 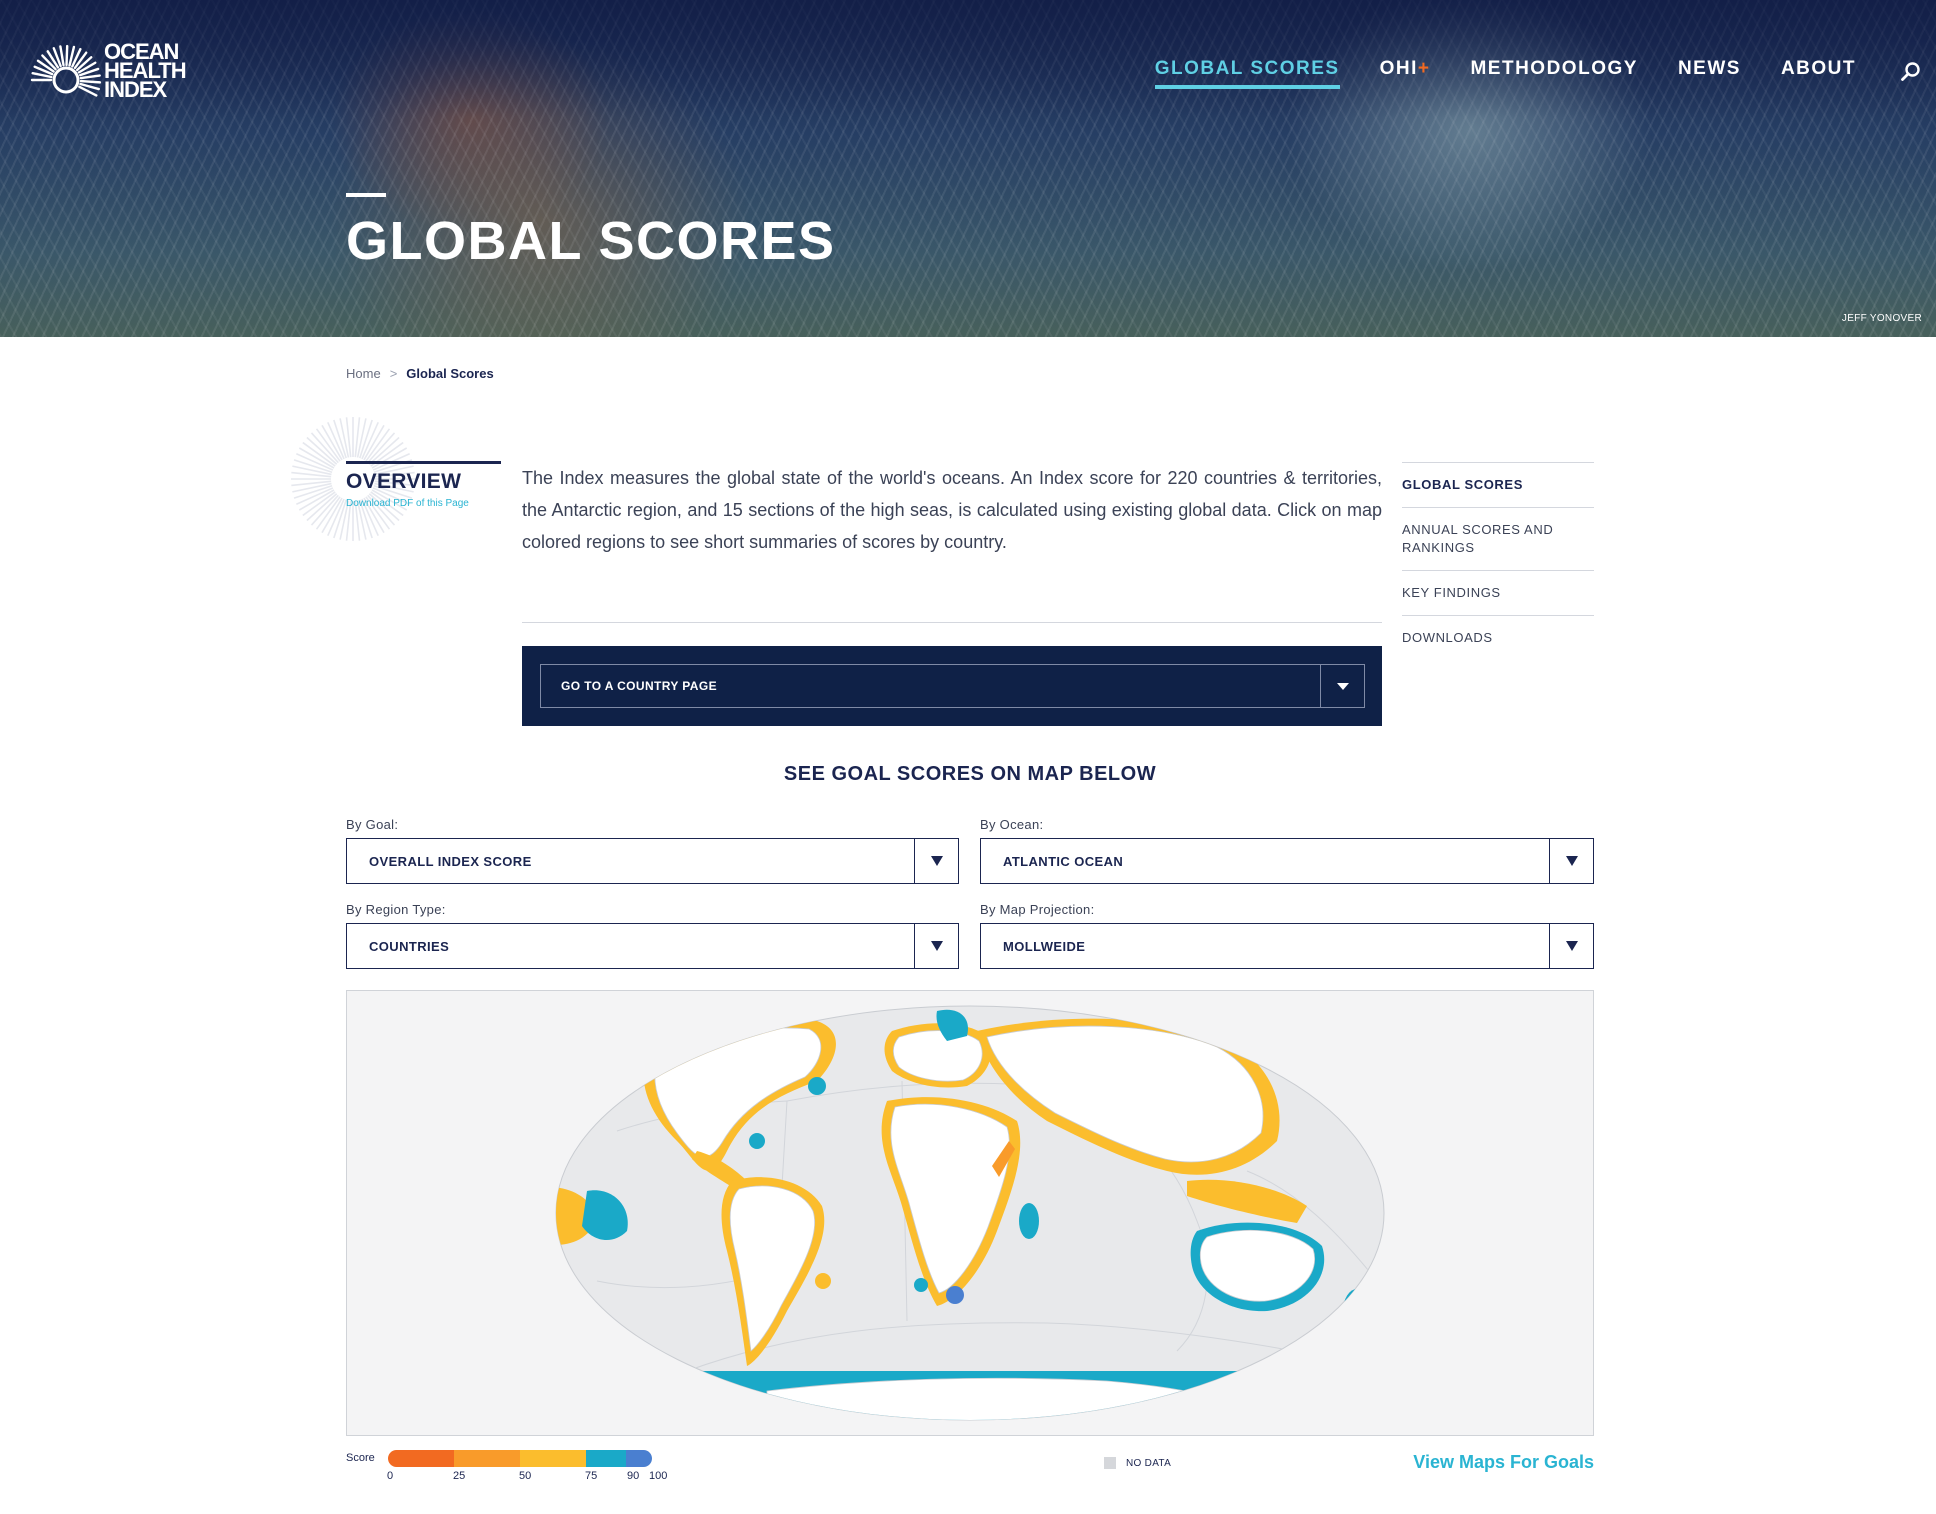 I want to click on overview-heading: OVERVIEW, so click(x=404, y=481).